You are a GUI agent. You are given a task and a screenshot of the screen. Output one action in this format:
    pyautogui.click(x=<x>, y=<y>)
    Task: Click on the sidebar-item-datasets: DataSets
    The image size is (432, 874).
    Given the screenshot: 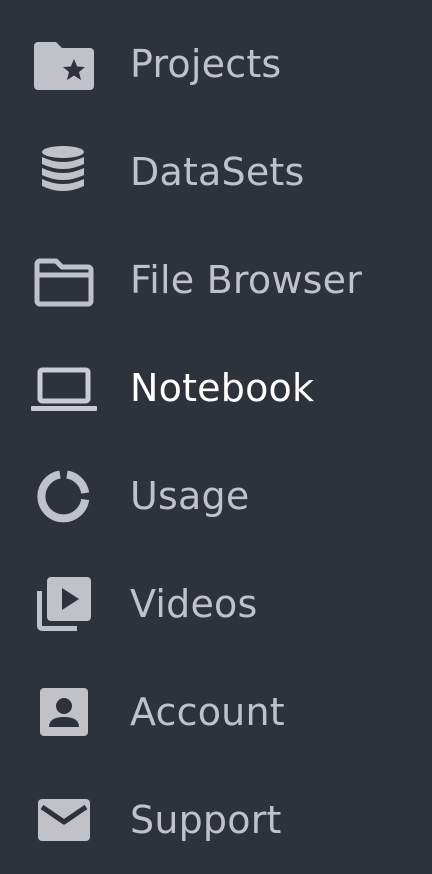 What is the action you would take?
    pyautogui.click(x=216, y=172)
    